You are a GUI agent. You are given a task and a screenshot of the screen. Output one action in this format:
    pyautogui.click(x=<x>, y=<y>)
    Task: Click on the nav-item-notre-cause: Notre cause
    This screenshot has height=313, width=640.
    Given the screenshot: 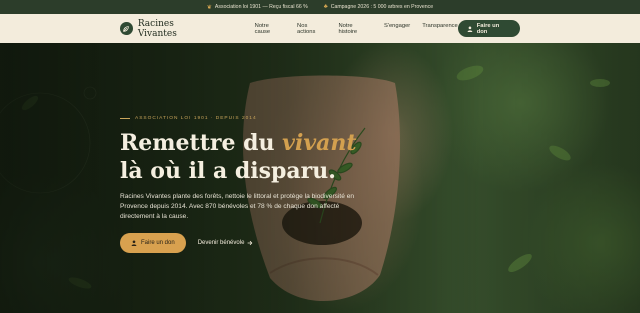 What is the action you would take?
    pyautogui.click(x=270, y=29)
    